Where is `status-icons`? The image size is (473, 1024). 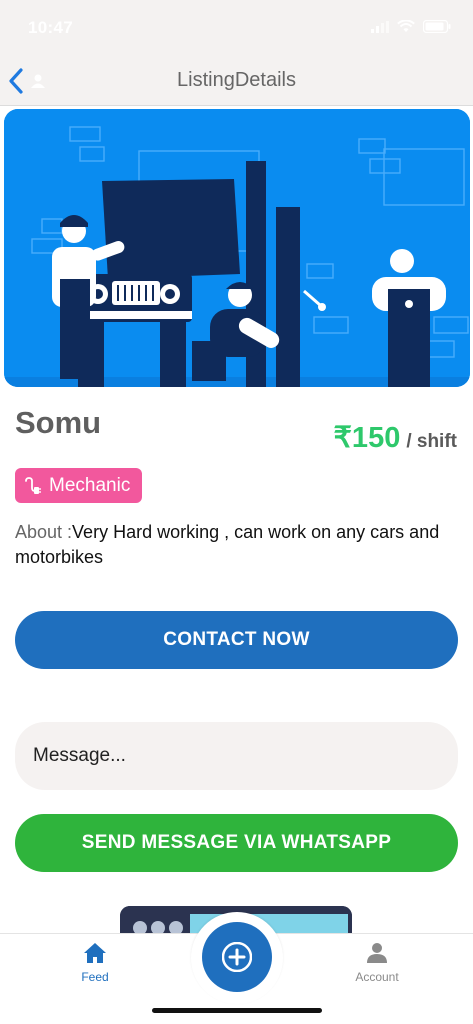
status-icons is located at coordinates (411, 26).